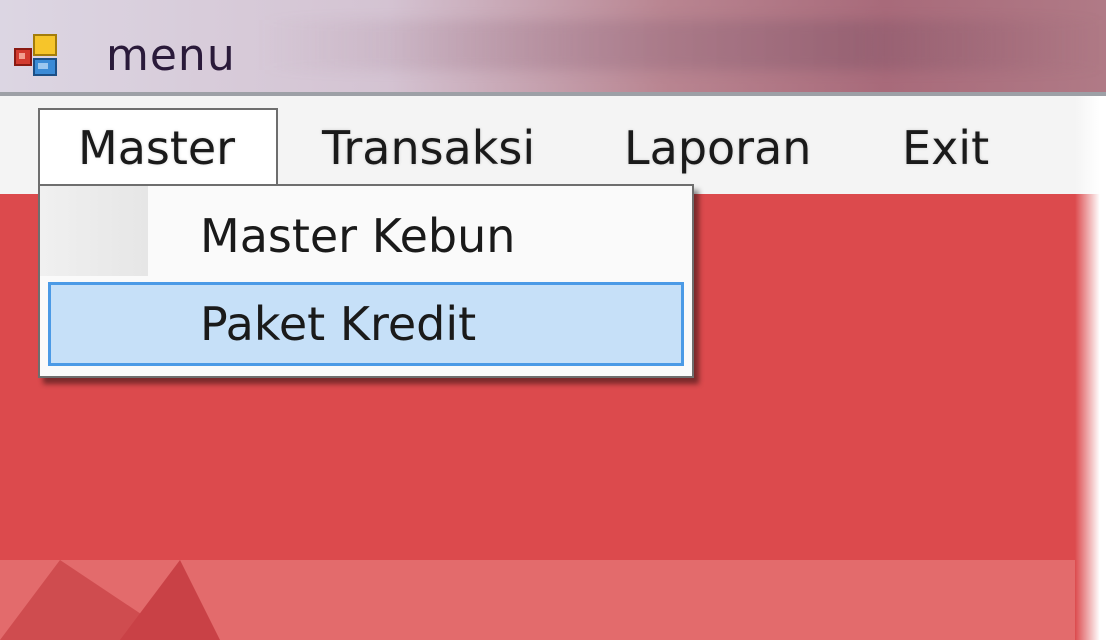 The height and width of the screenshot is (640, 1106). Describe the element at coordinates (945, 148) in the screenshot. I see `menu-exit: Exit` at that location.